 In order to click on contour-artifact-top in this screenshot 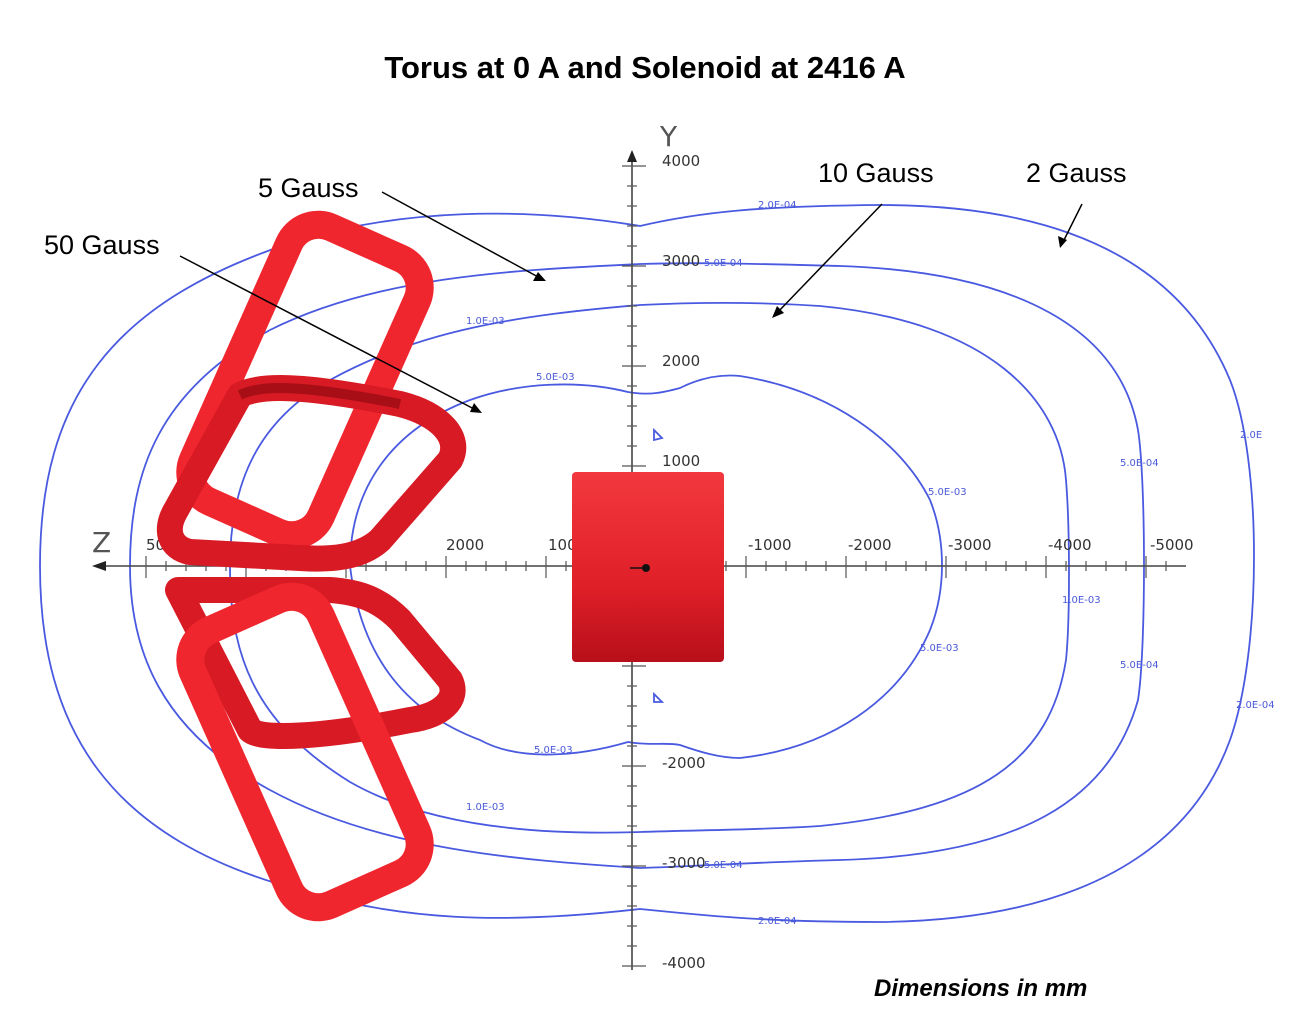, I will do `click(658, 434)`.